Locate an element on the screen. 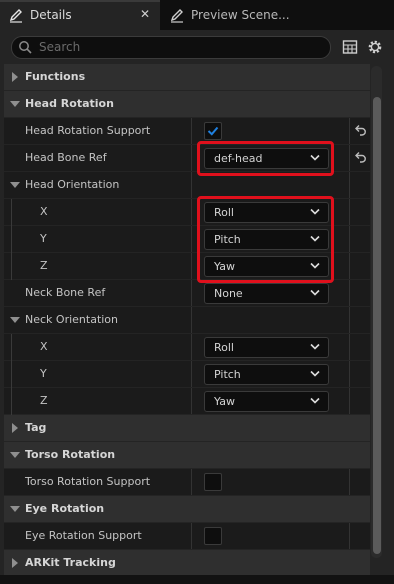 This screenshot has width=394, height=584. category-label: Torso Rotation is located at coordinates (70, 454).